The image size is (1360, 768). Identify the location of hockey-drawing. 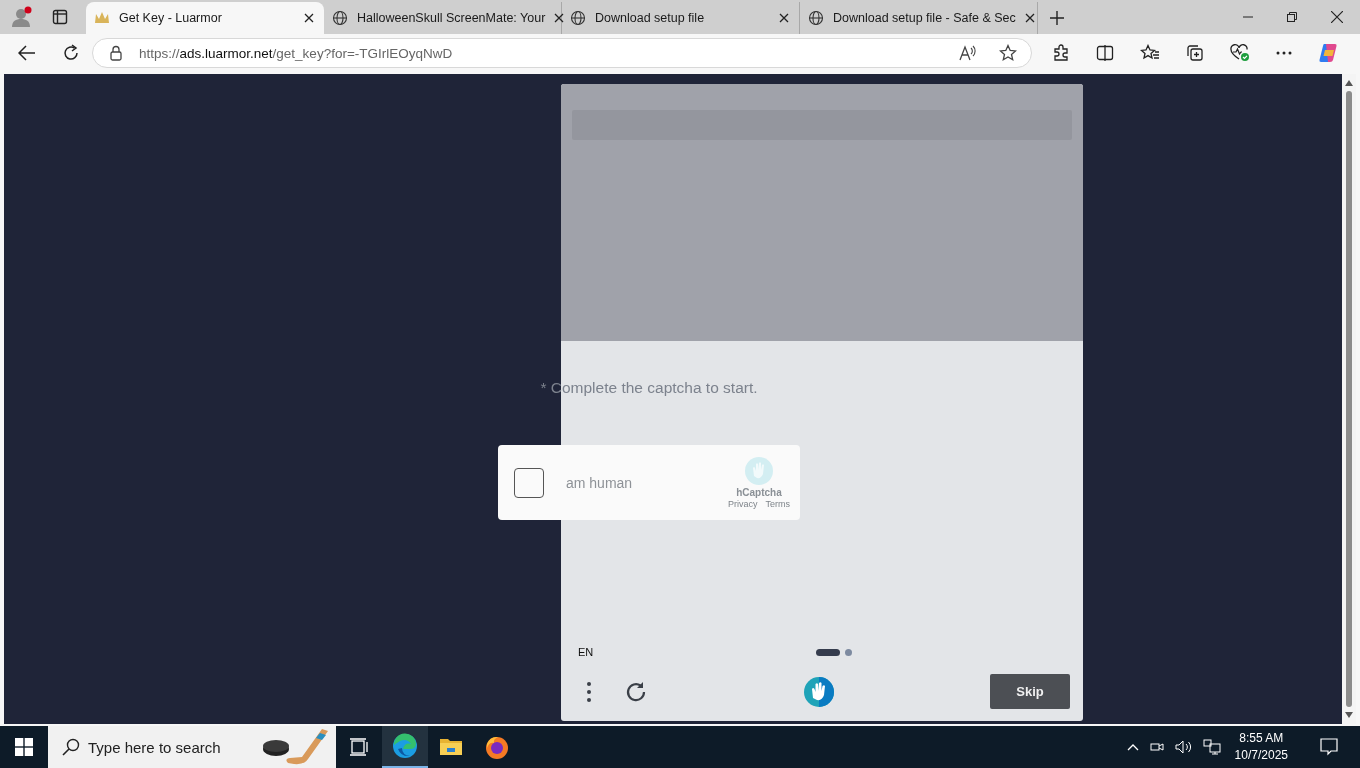
(295, 747).